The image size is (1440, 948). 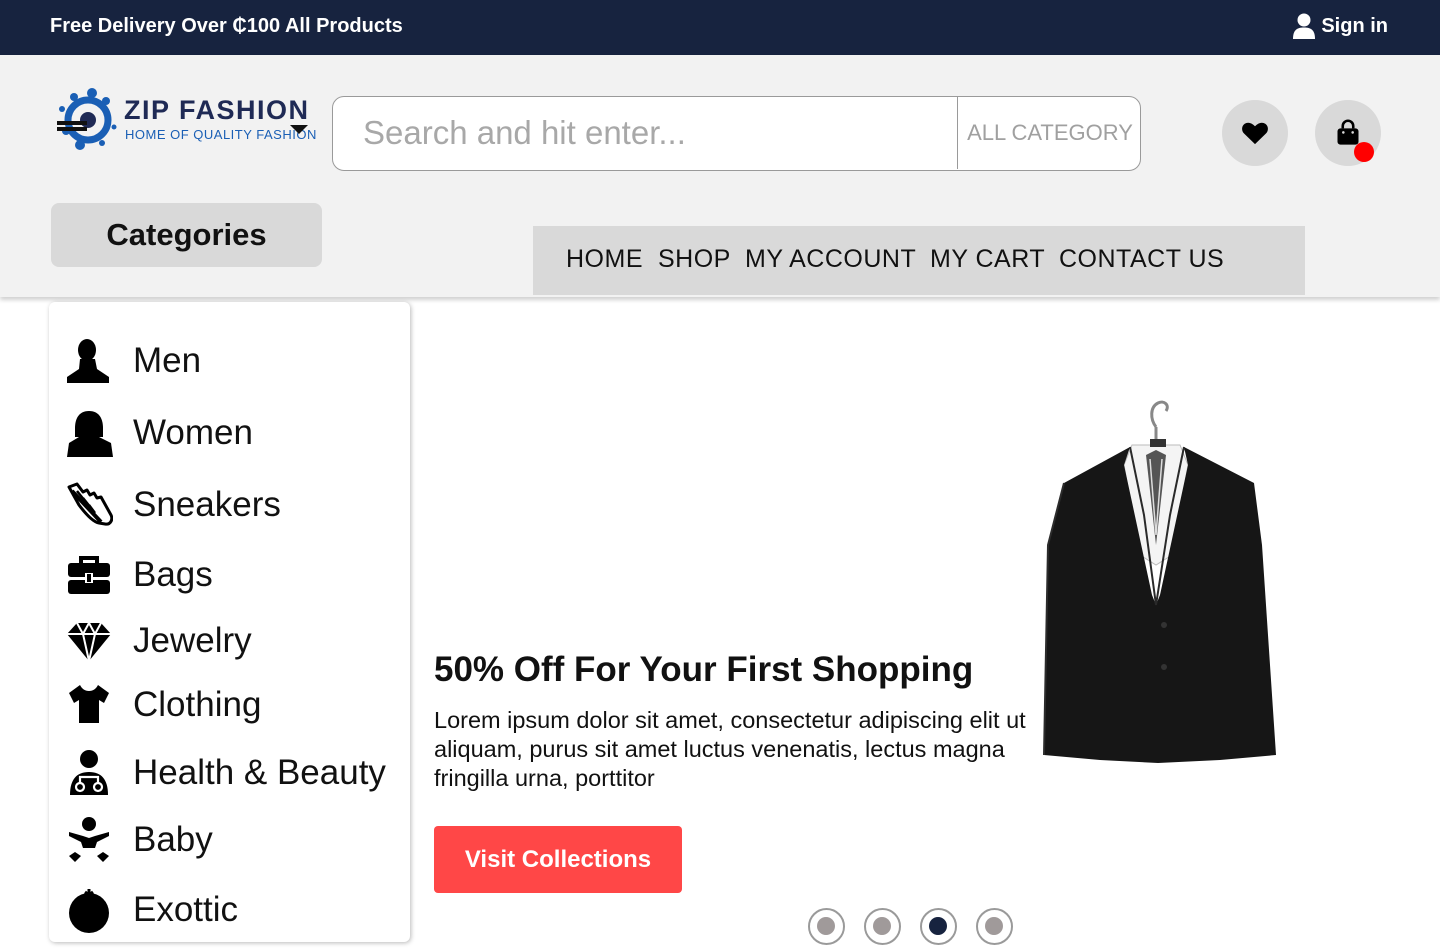 What do you see at coordinates (604, 259) in the screenshot?
I see `nav-home: HOME` at bounding box center [604, 259].